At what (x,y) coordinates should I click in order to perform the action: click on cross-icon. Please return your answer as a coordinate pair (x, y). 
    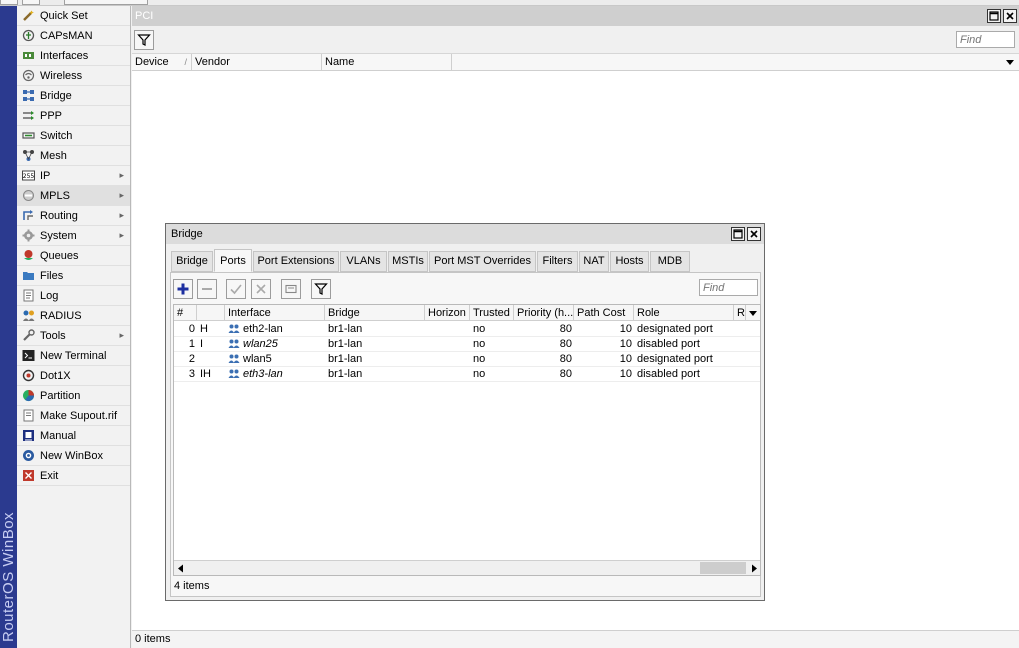
    Looking at the image, I should click on (261, 289).